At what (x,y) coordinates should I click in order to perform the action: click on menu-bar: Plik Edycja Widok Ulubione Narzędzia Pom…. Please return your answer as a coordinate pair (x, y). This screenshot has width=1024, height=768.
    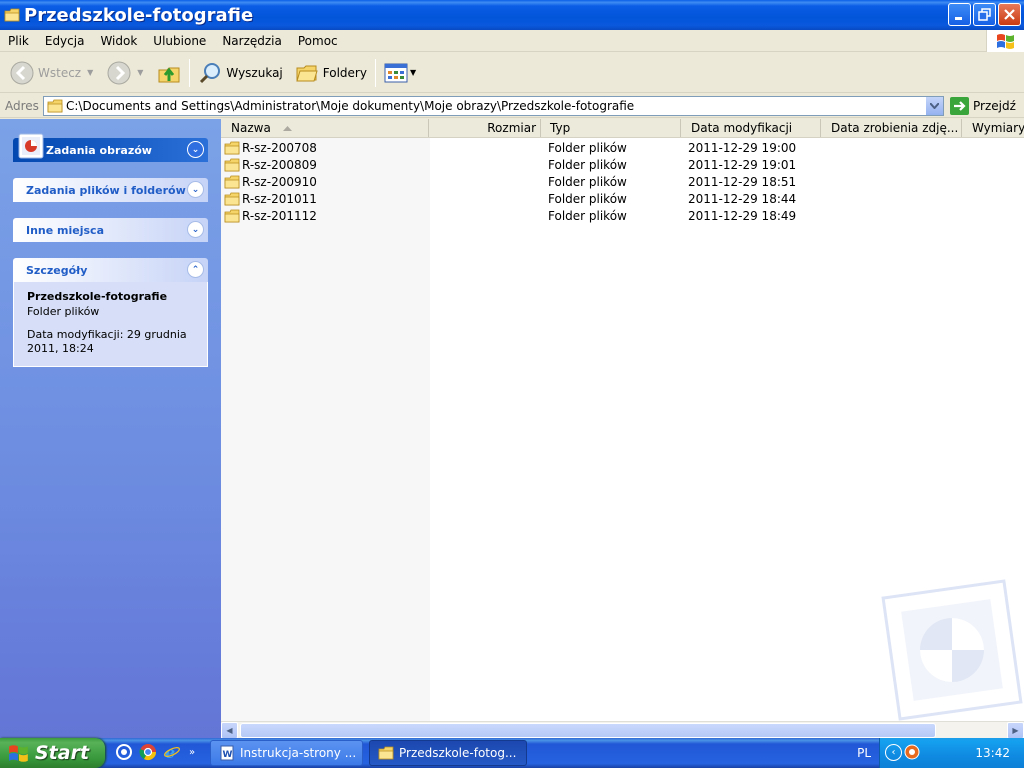
    Looking at the image, I should click on (512, 41).